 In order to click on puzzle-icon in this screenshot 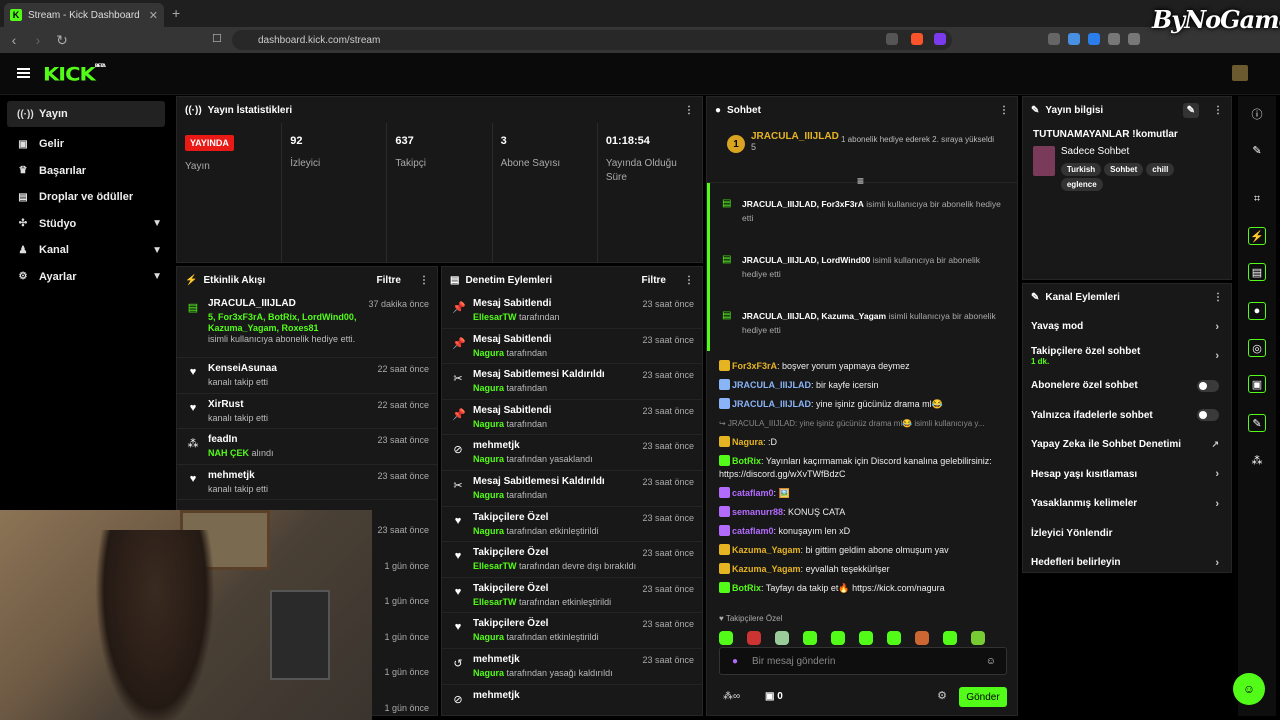, I will do `click(1114, 39)`.